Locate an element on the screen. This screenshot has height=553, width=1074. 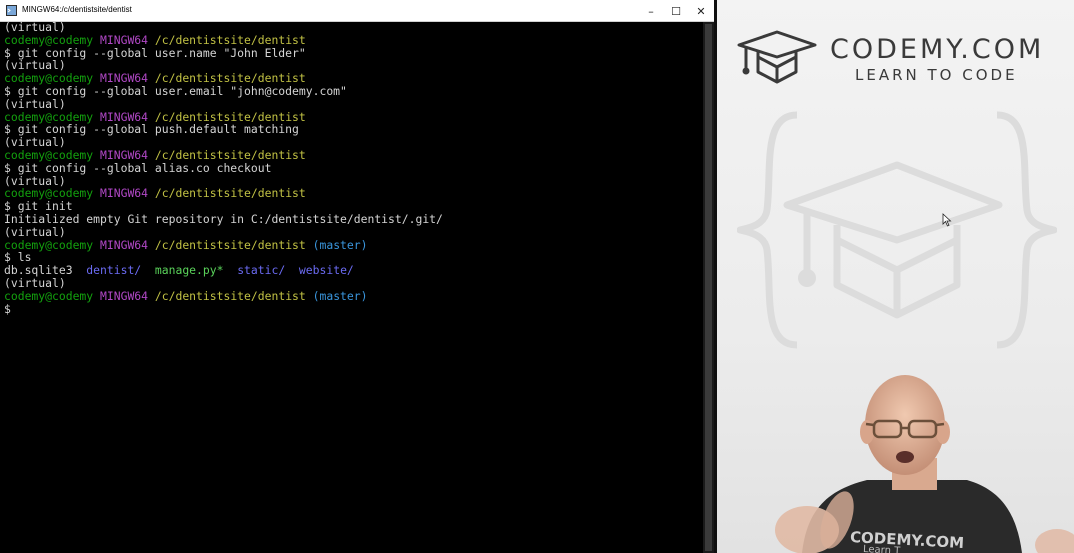
graduation-cap-cube-icon is located at coordinates (777, 57).